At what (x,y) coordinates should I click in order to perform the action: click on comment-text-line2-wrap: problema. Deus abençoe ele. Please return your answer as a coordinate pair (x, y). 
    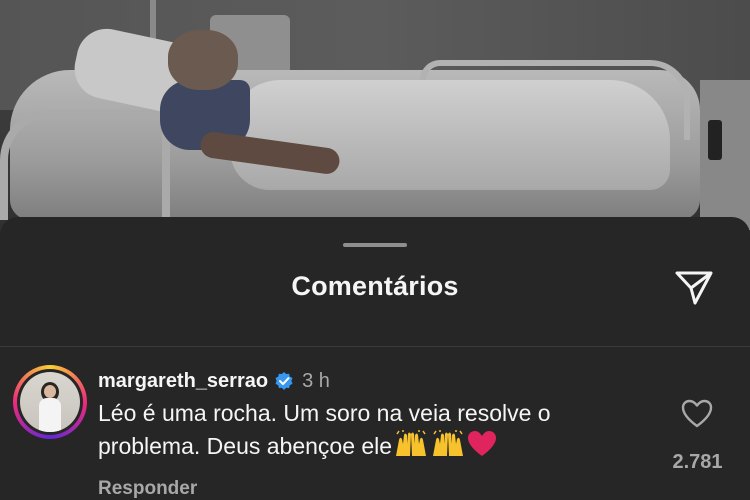
    Looking at the image, I should click on (378, 446).